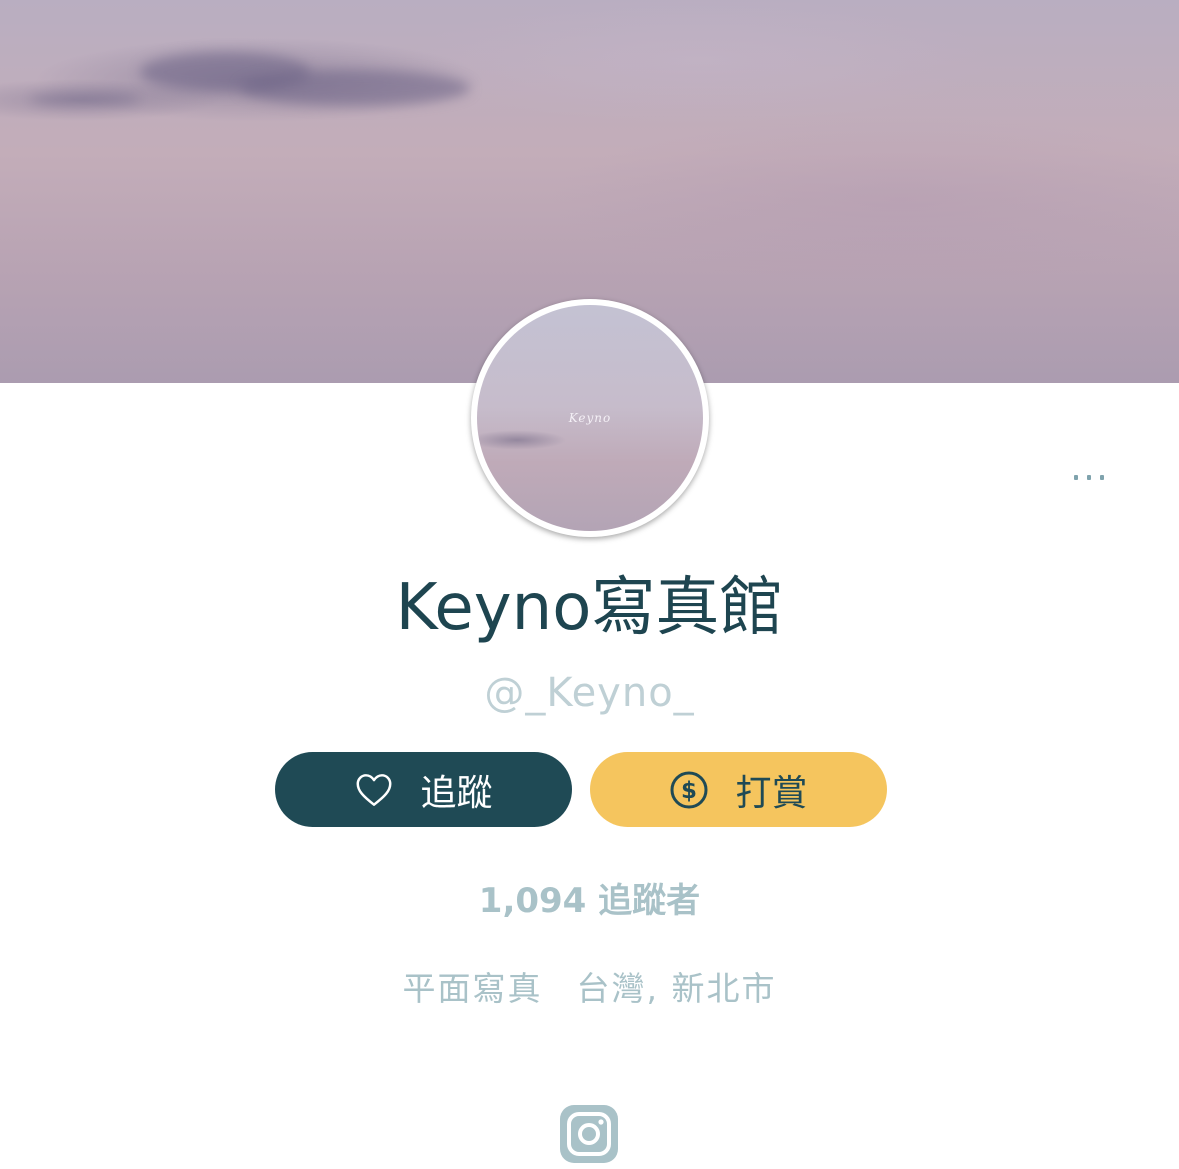 The image size is (1179, 1169). I want to click on profile-category: 平面寫真, so click(472, 988).